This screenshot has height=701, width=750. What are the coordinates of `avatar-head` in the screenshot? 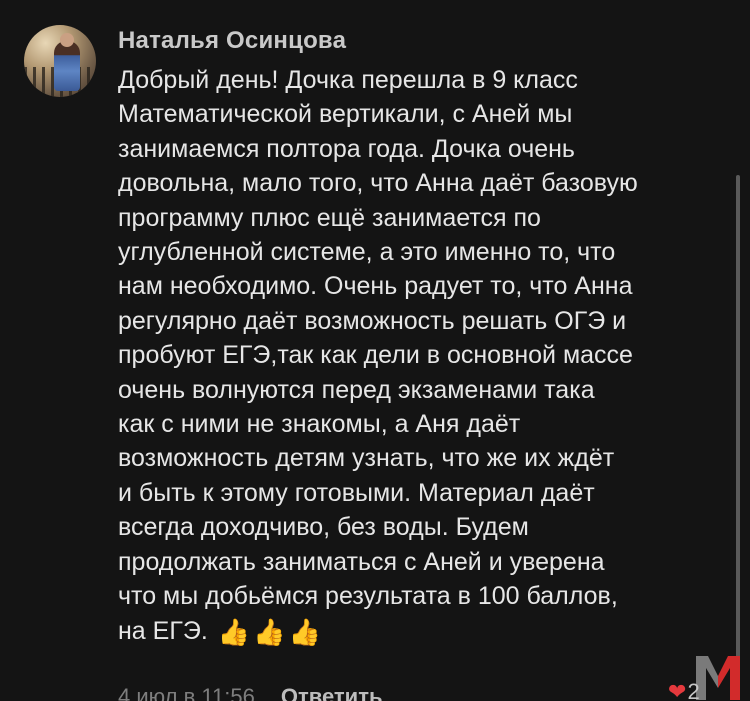 It's located at (67, 40).